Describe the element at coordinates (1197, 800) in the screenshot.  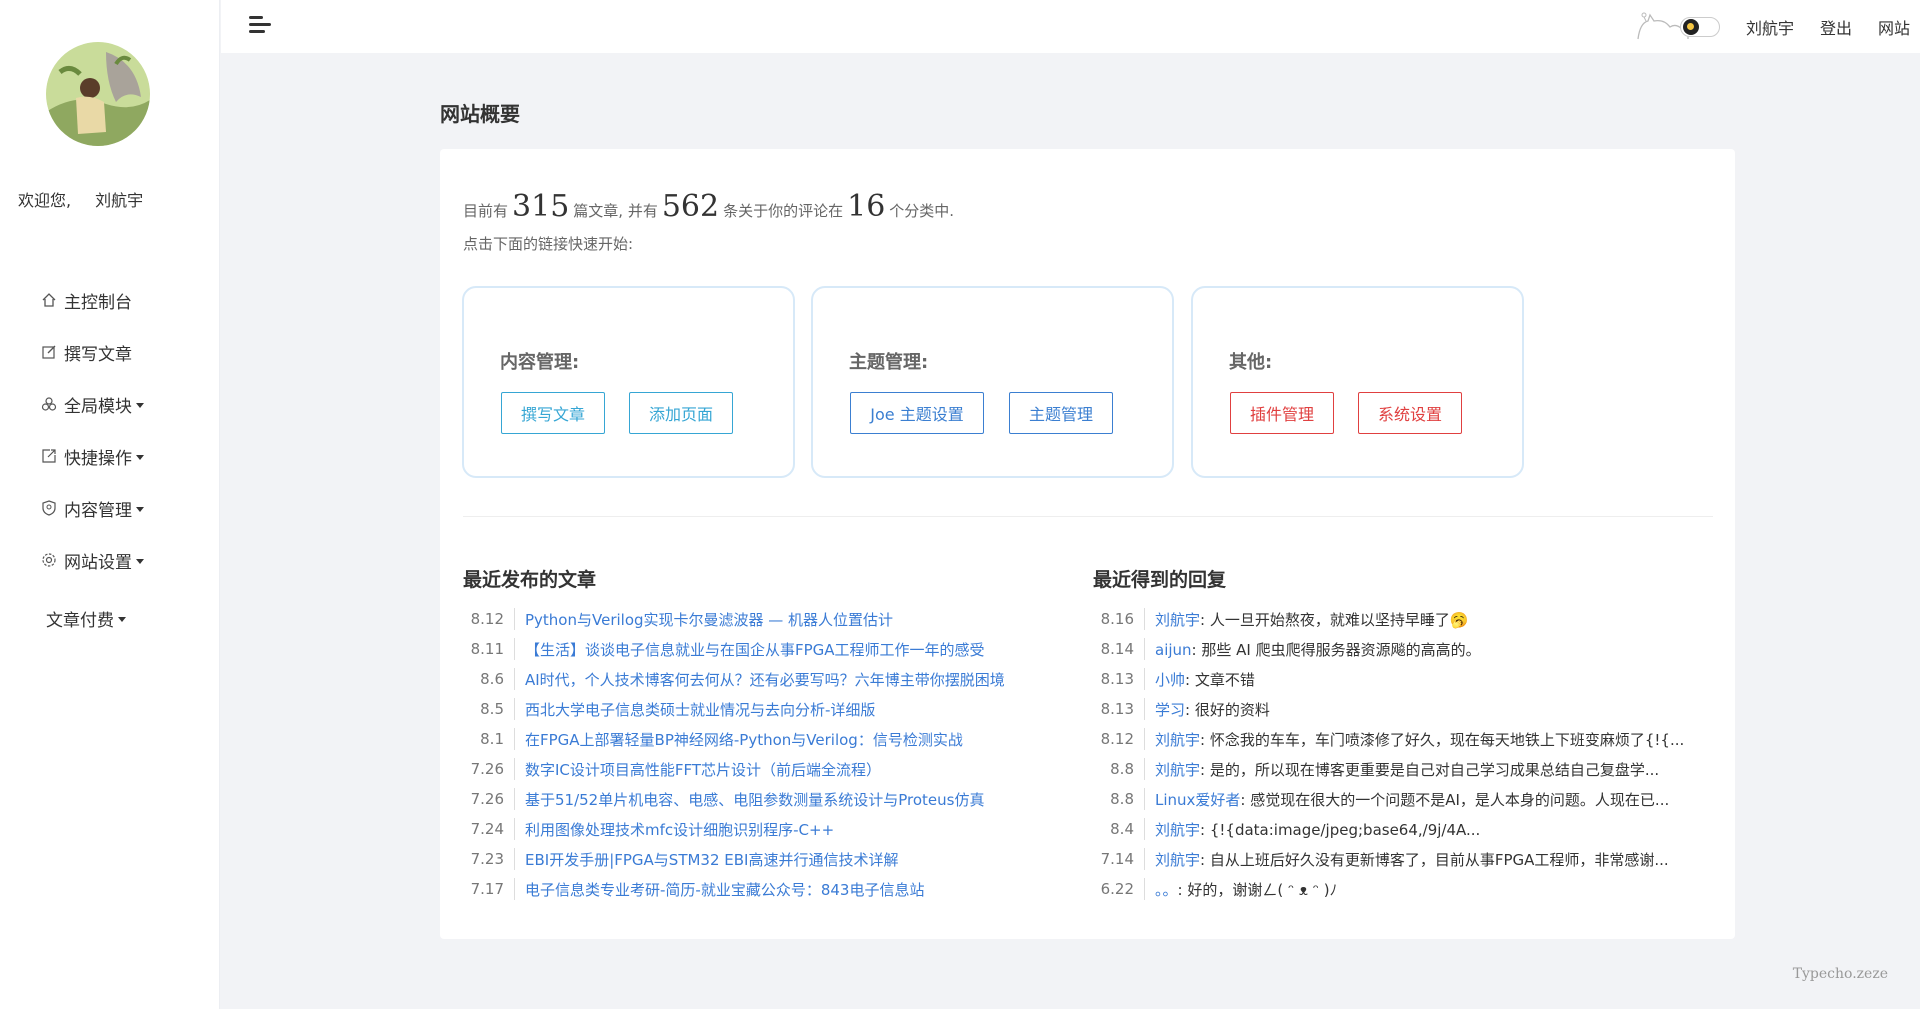
I see `reply-author: Linux爱好者` at that location.